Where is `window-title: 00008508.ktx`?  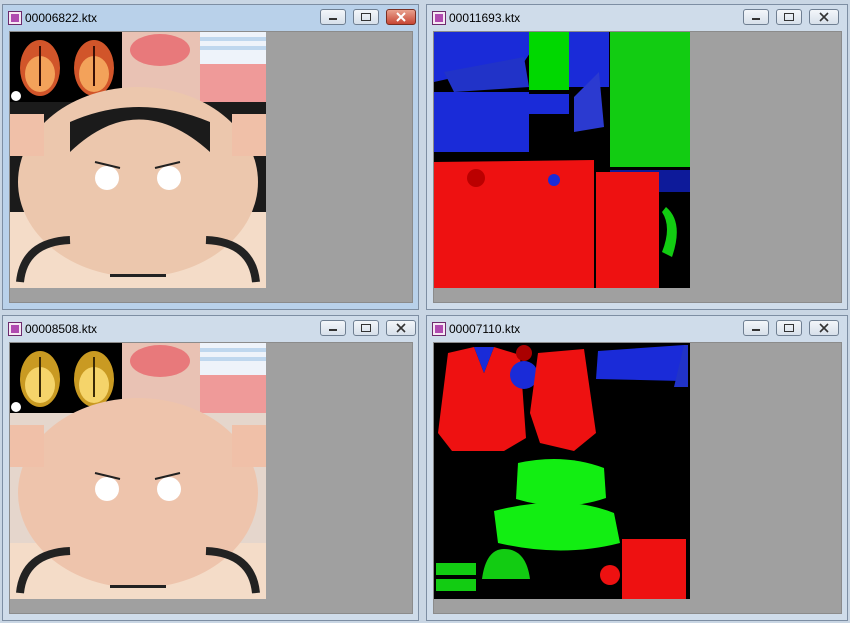
window-title: 00008508.ktx is located at coordinates (61, 329).